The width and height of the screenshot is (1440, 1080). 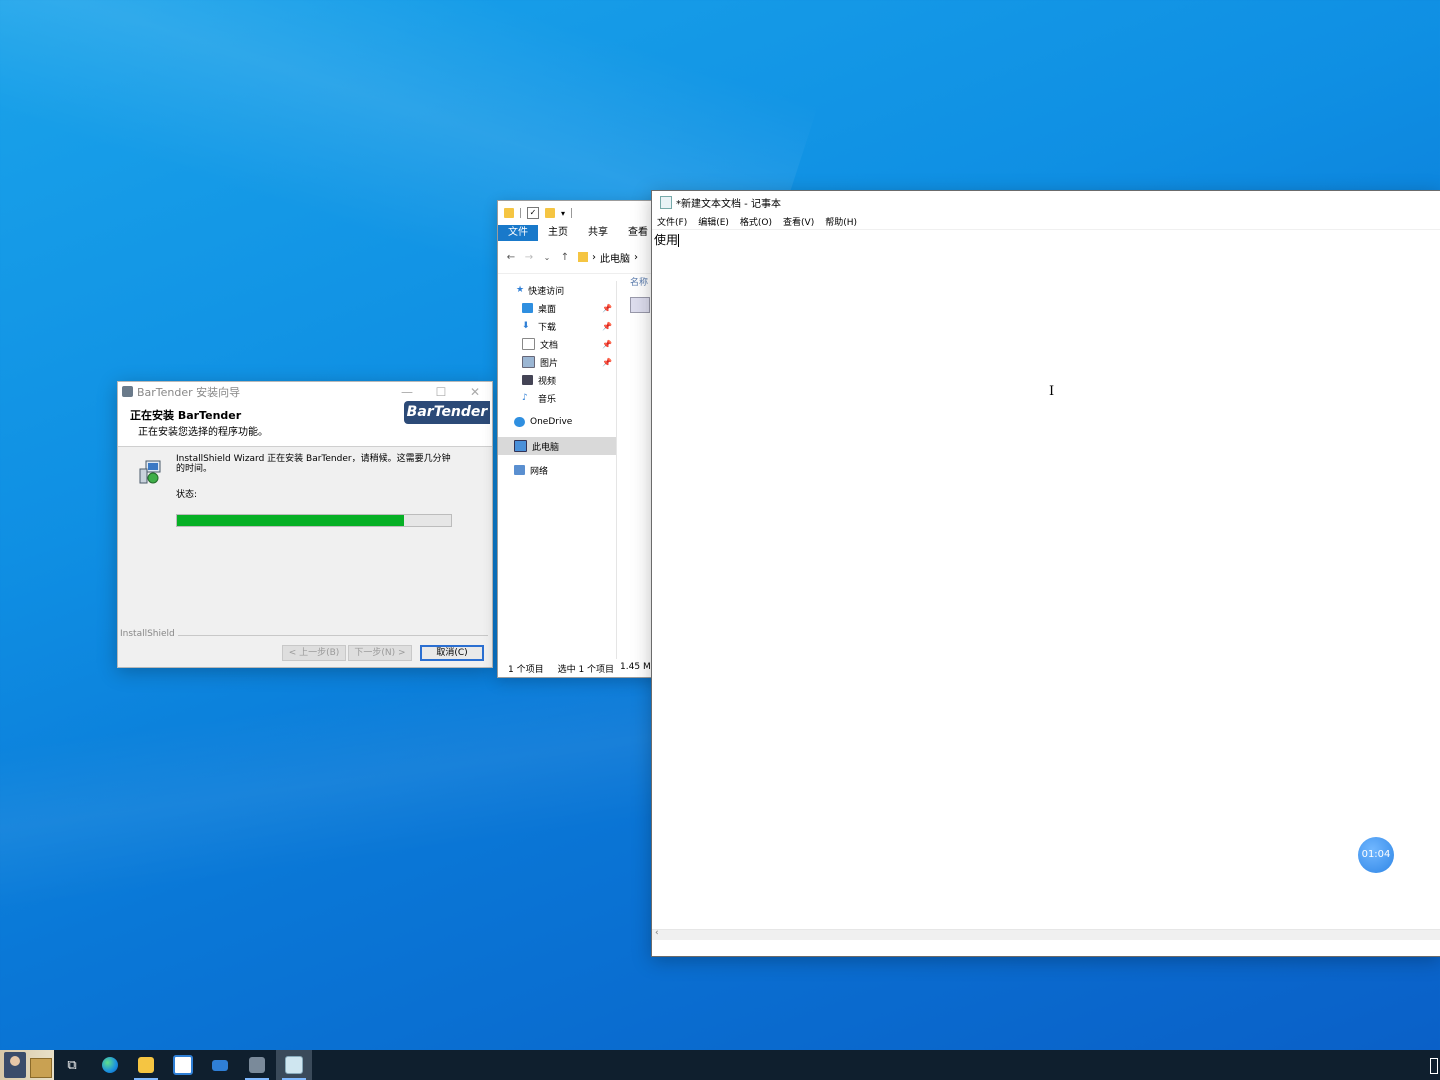 I want to click on store-icon, so click(x=183, y=1065).